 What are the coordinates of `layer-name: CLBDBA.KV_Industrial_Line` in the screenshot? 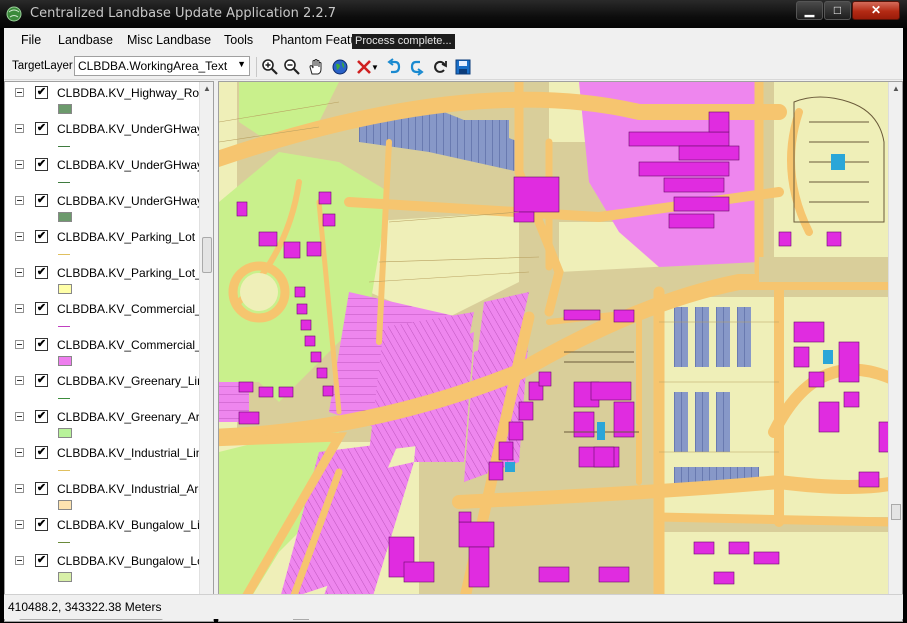 It's located at (133, 453).